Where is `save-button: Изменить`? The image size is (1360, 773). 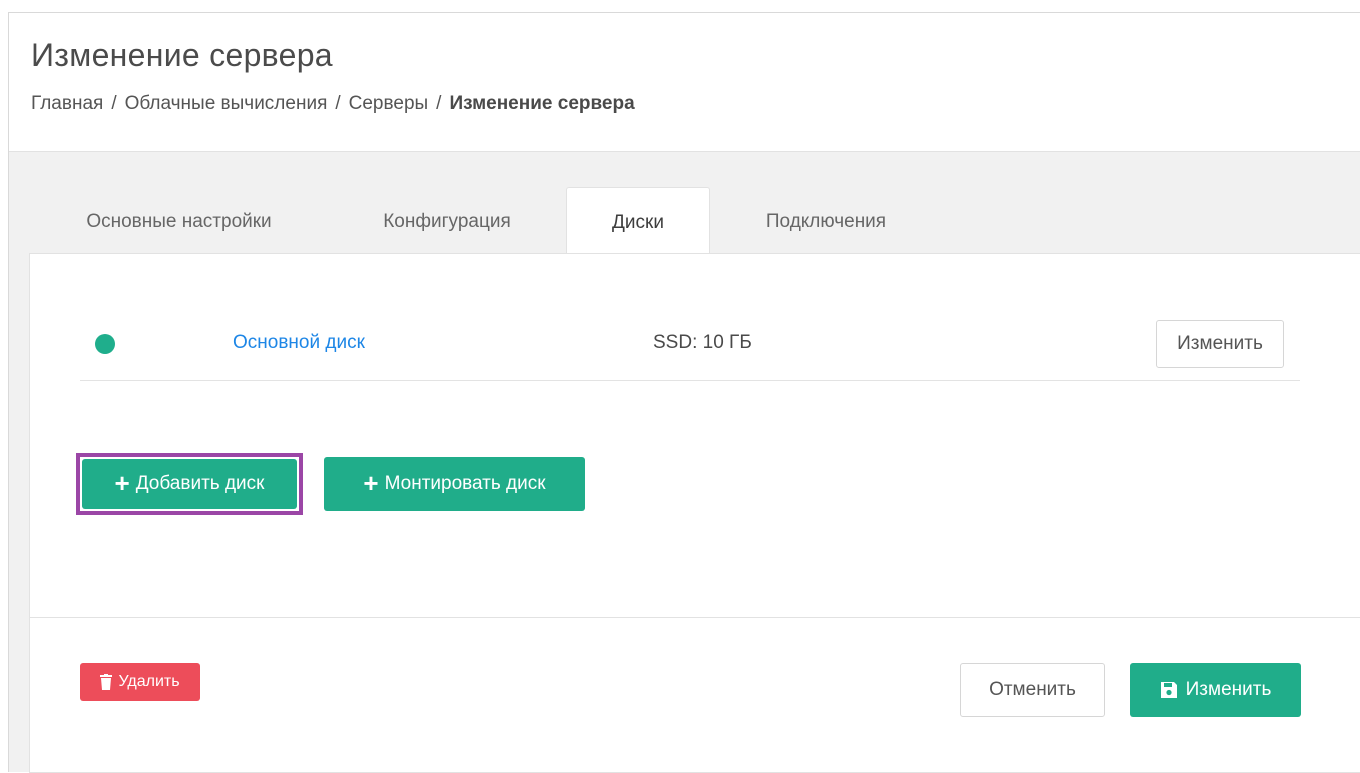
save-button: Изменить is located at coordinates (1215, 690).